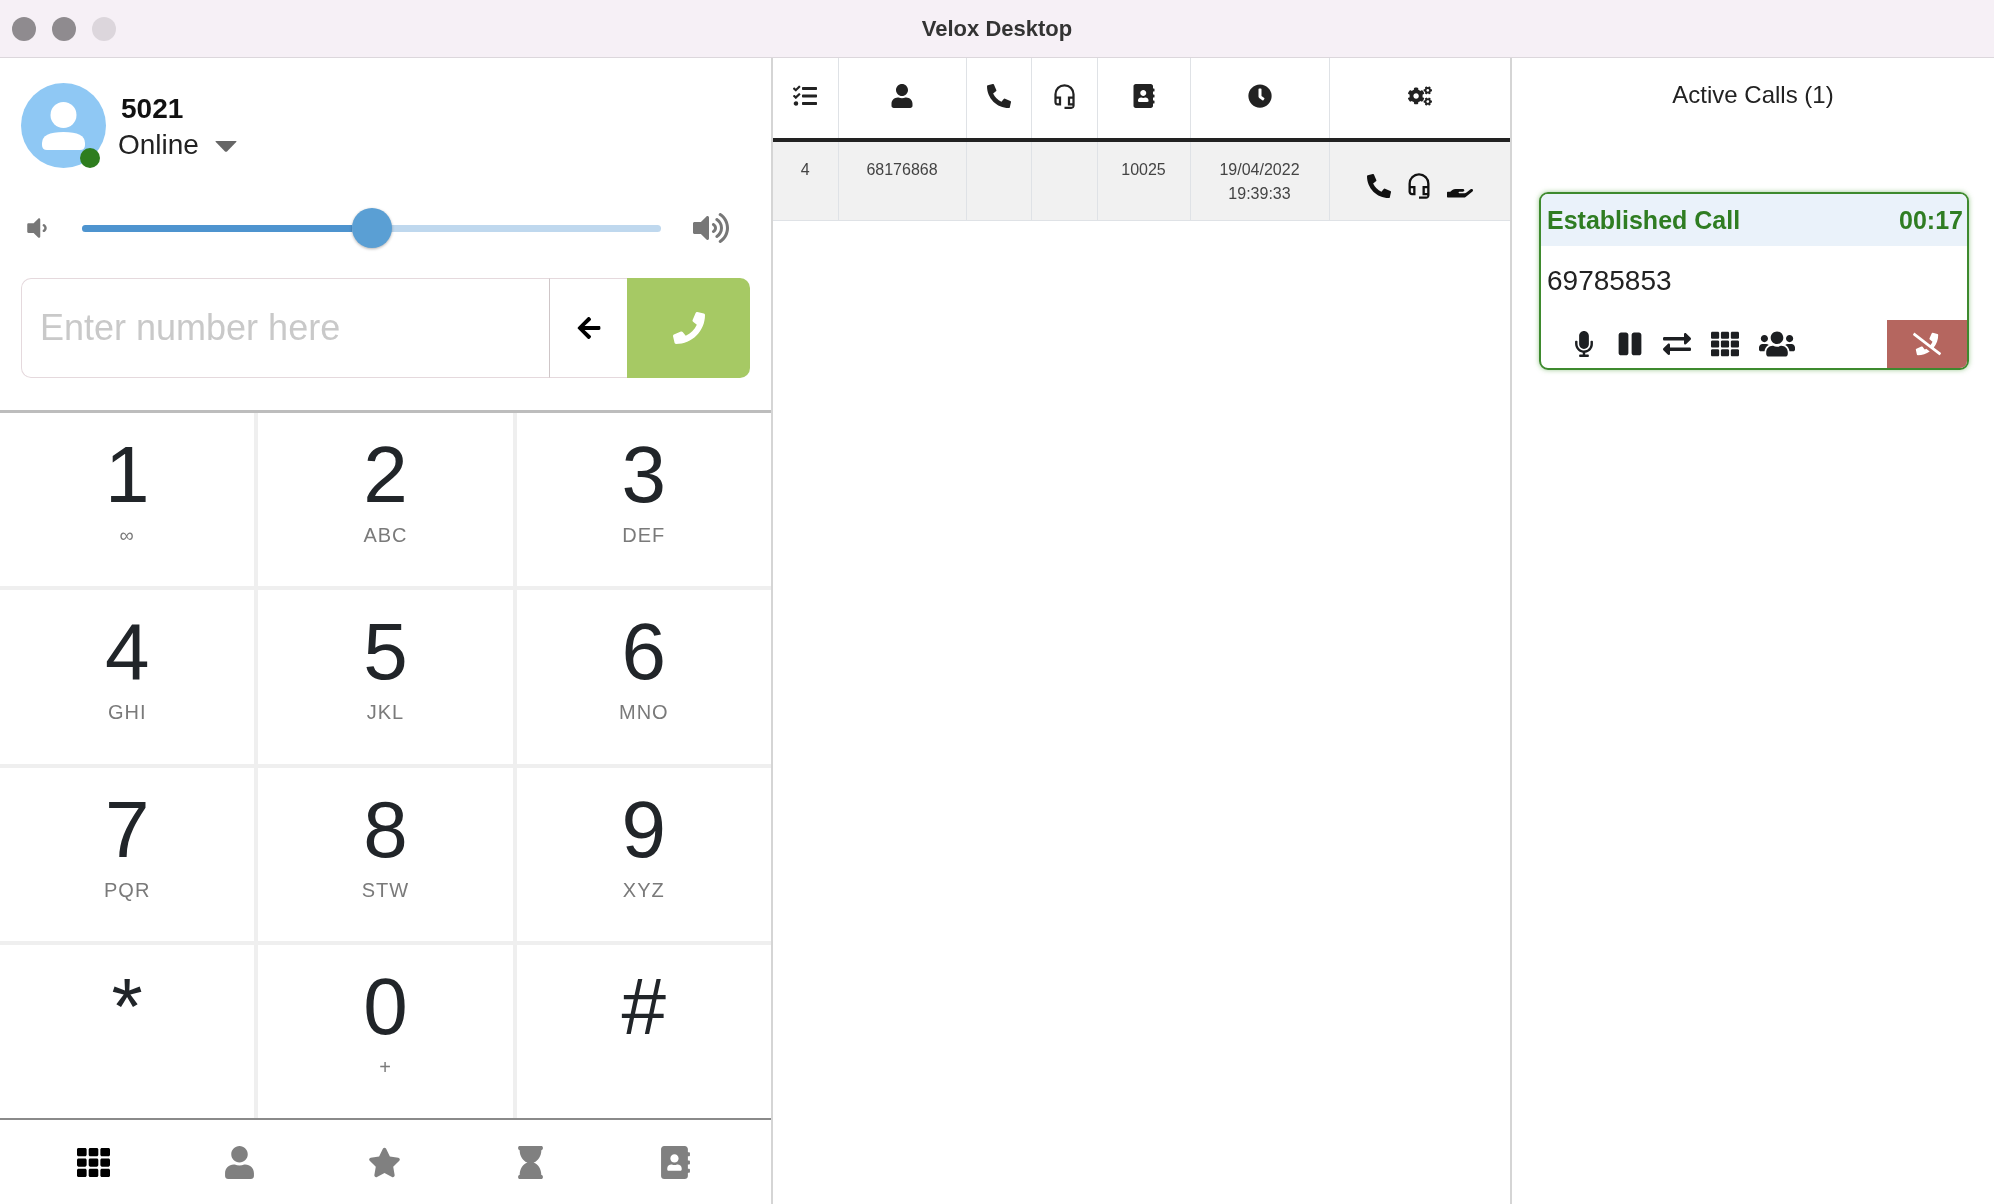  Describe the element at coordinates (127, 500) in the screenshot. I see `keypad-key: 1 ∞` at that location.